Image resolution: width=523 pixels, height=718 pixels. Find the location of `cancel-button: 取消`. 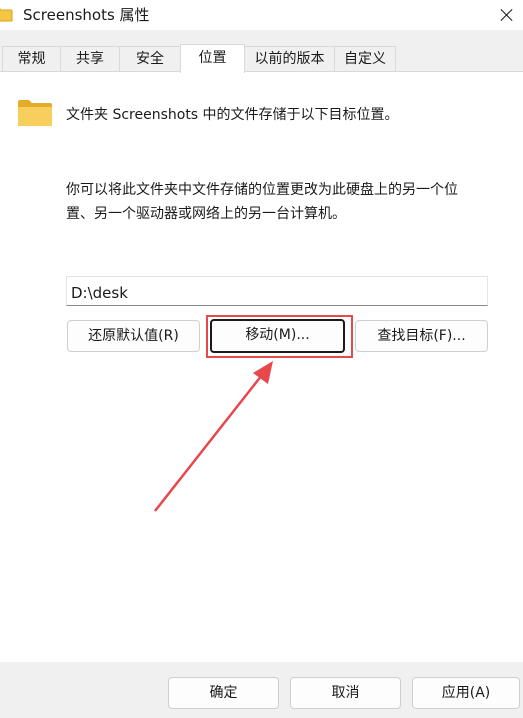

cancel-button: 取消 is located at coordinates (345, 693).